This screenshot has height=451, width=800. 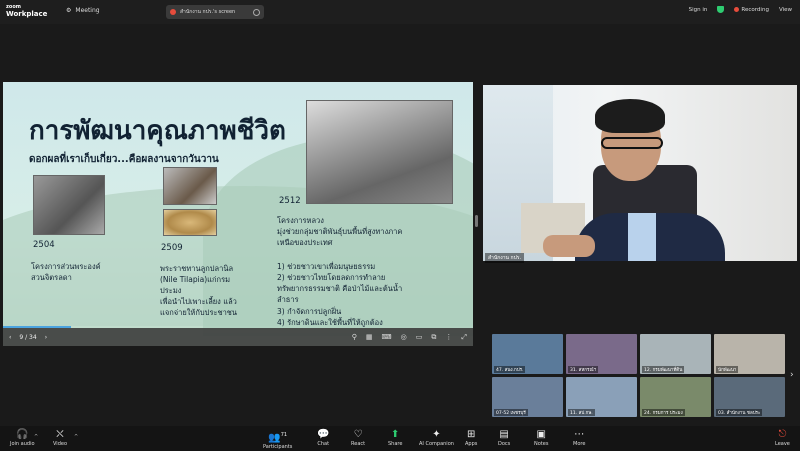 What do you see at coordinates (698, 10) in the screenshot?
I see `signin-button: Sign in` at bounding box center [698, 10].